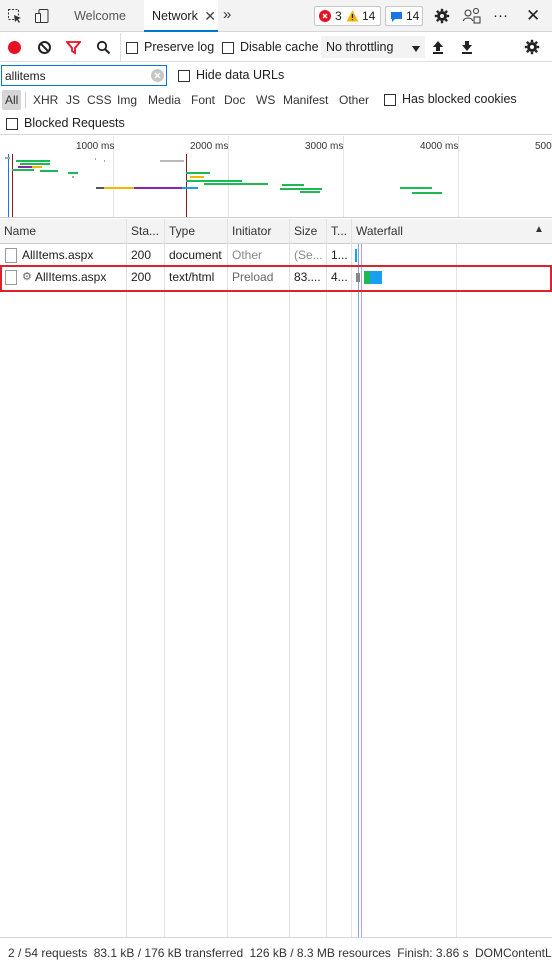 The image size is (552, 967). I want to click on transferred-size: 83.1 kB / 176 kB transferred, so click(168, 953).